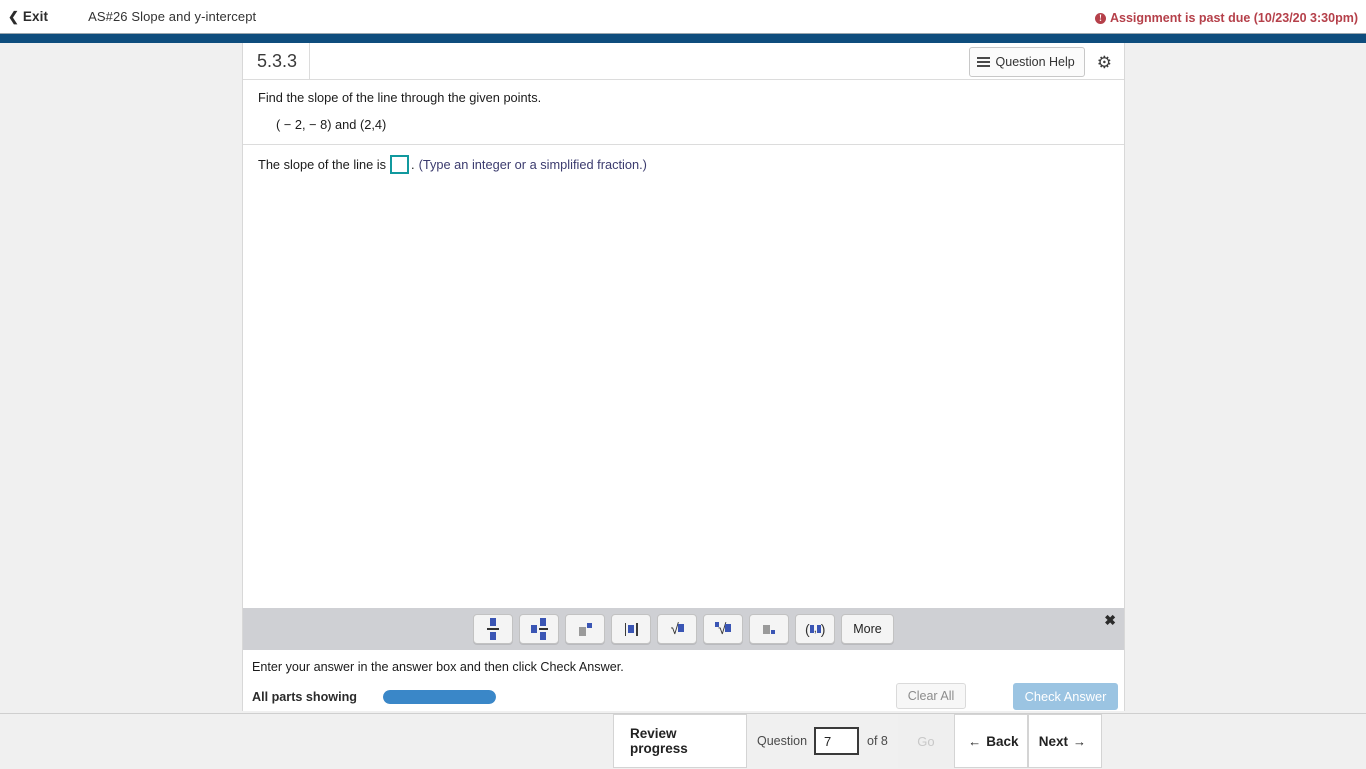 This screenshot has width=1366, height=769. Describe the element at coordinates (683, 61) in the screenshot. I see `question-header: 5.3.3 Question Help ⚙` at that location.